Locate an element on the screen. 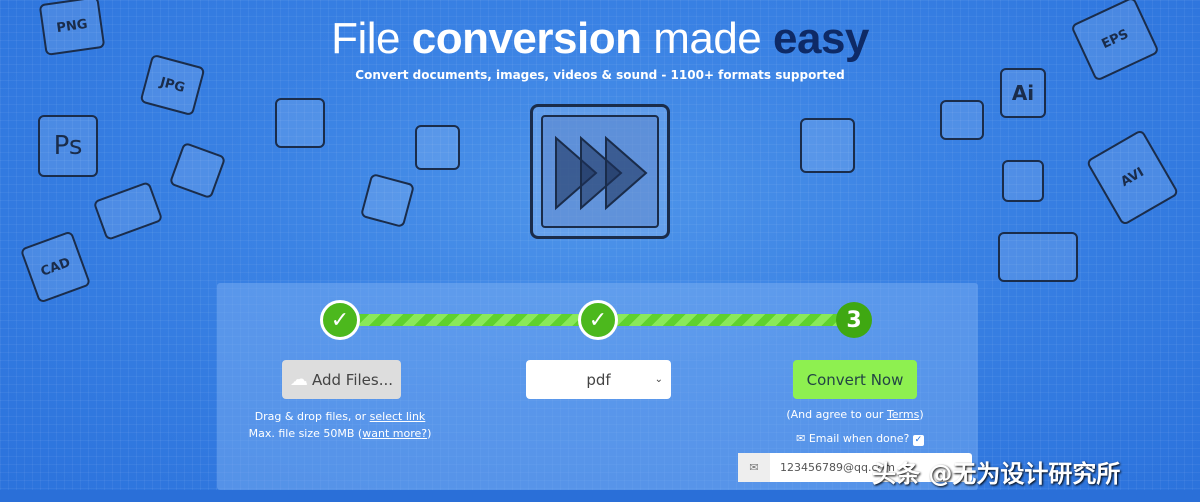 This screenshot has width=1200, height=502. email-checkbox: ✓ is located at coordinates (918, 440).